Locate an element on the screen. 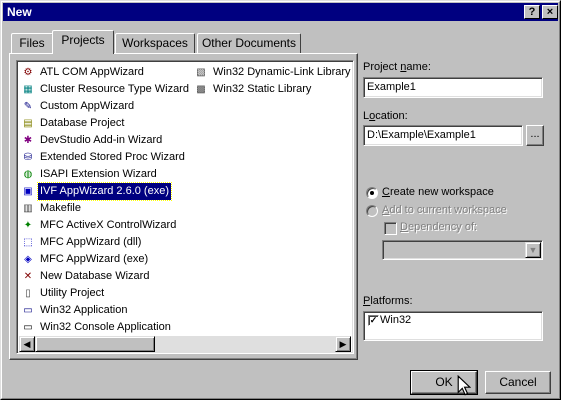 This screenshot has height=400, width=561. list-item-label: Custom AppWizard is located at coordinates (87, 106).